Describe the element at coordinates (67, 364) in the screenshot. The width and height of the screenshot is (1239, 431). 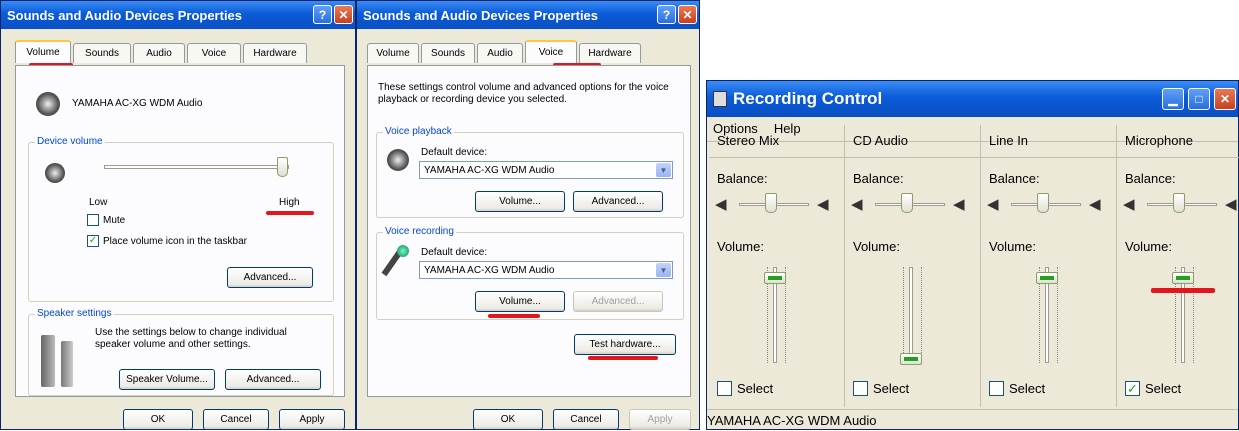
I see `speakers-icon-right` at that location.